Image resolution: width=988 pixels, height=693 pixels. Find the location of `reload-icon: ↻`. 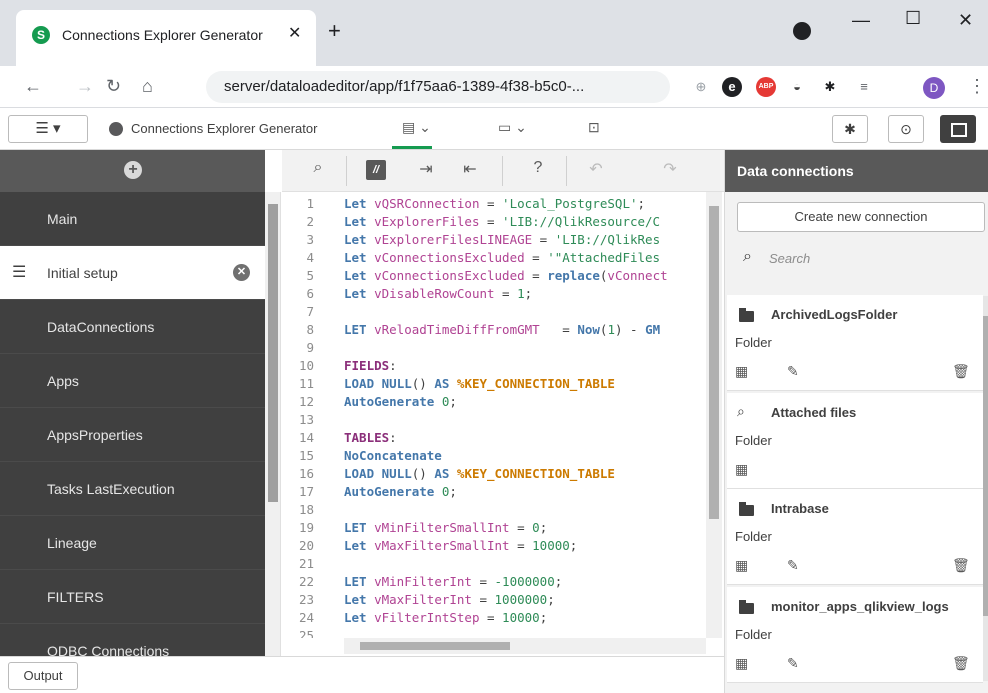

reload-icon: ↻ is located at coordinates (113, 86).